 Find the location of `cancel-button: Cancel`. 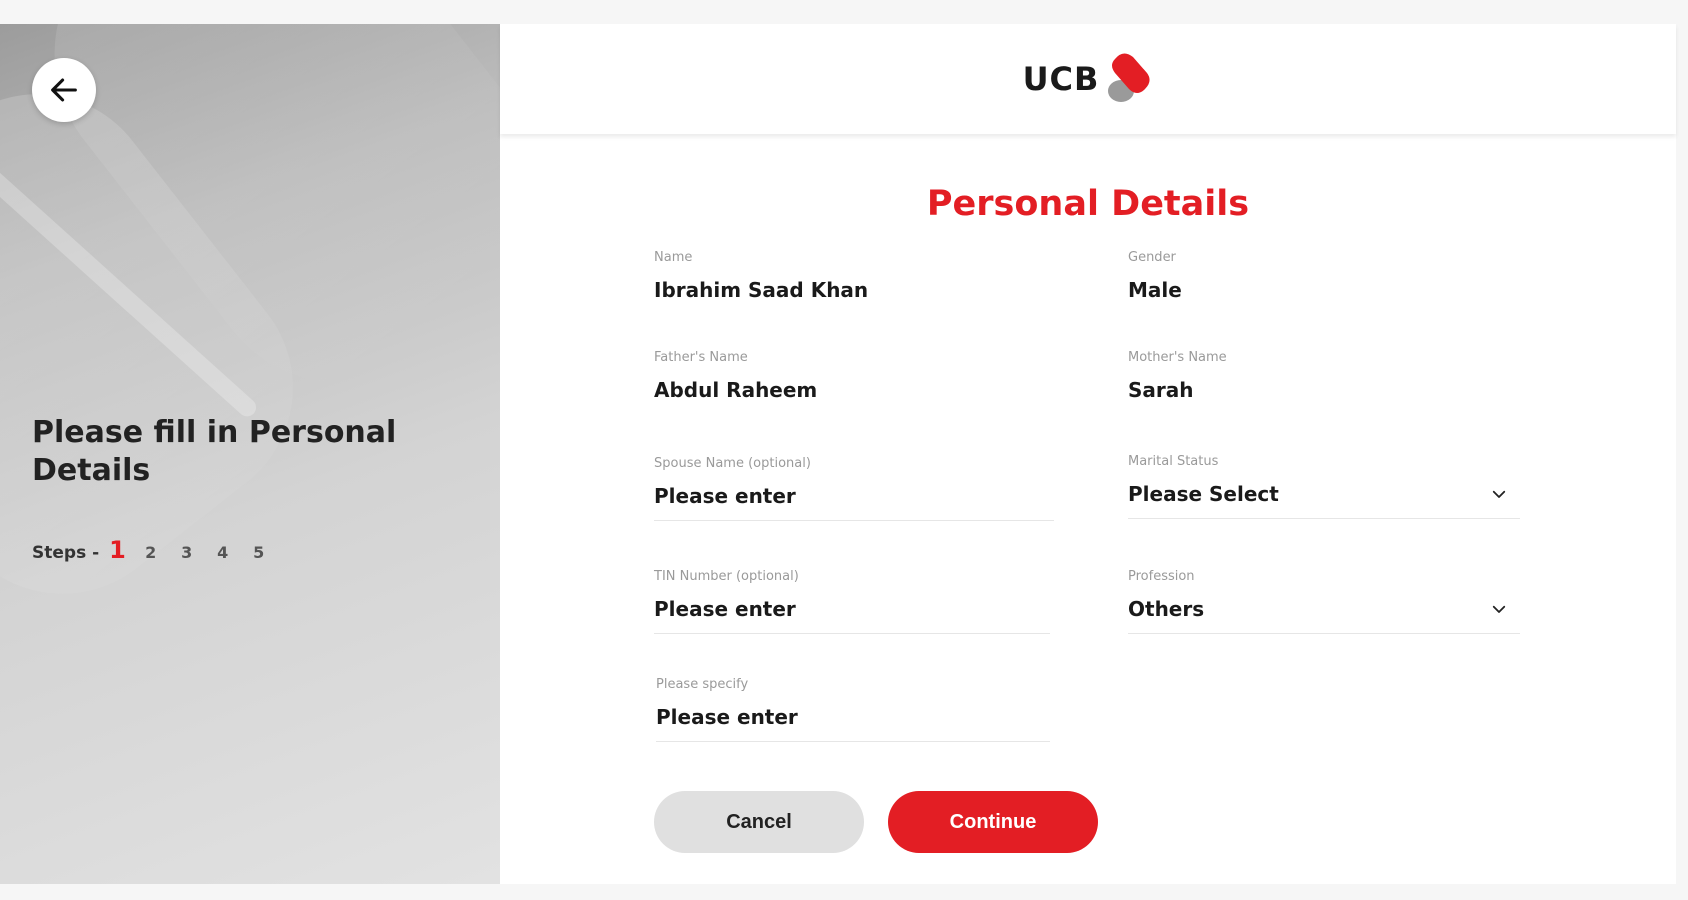

cancel-button: Cancel is located at coordinates (759, 822).